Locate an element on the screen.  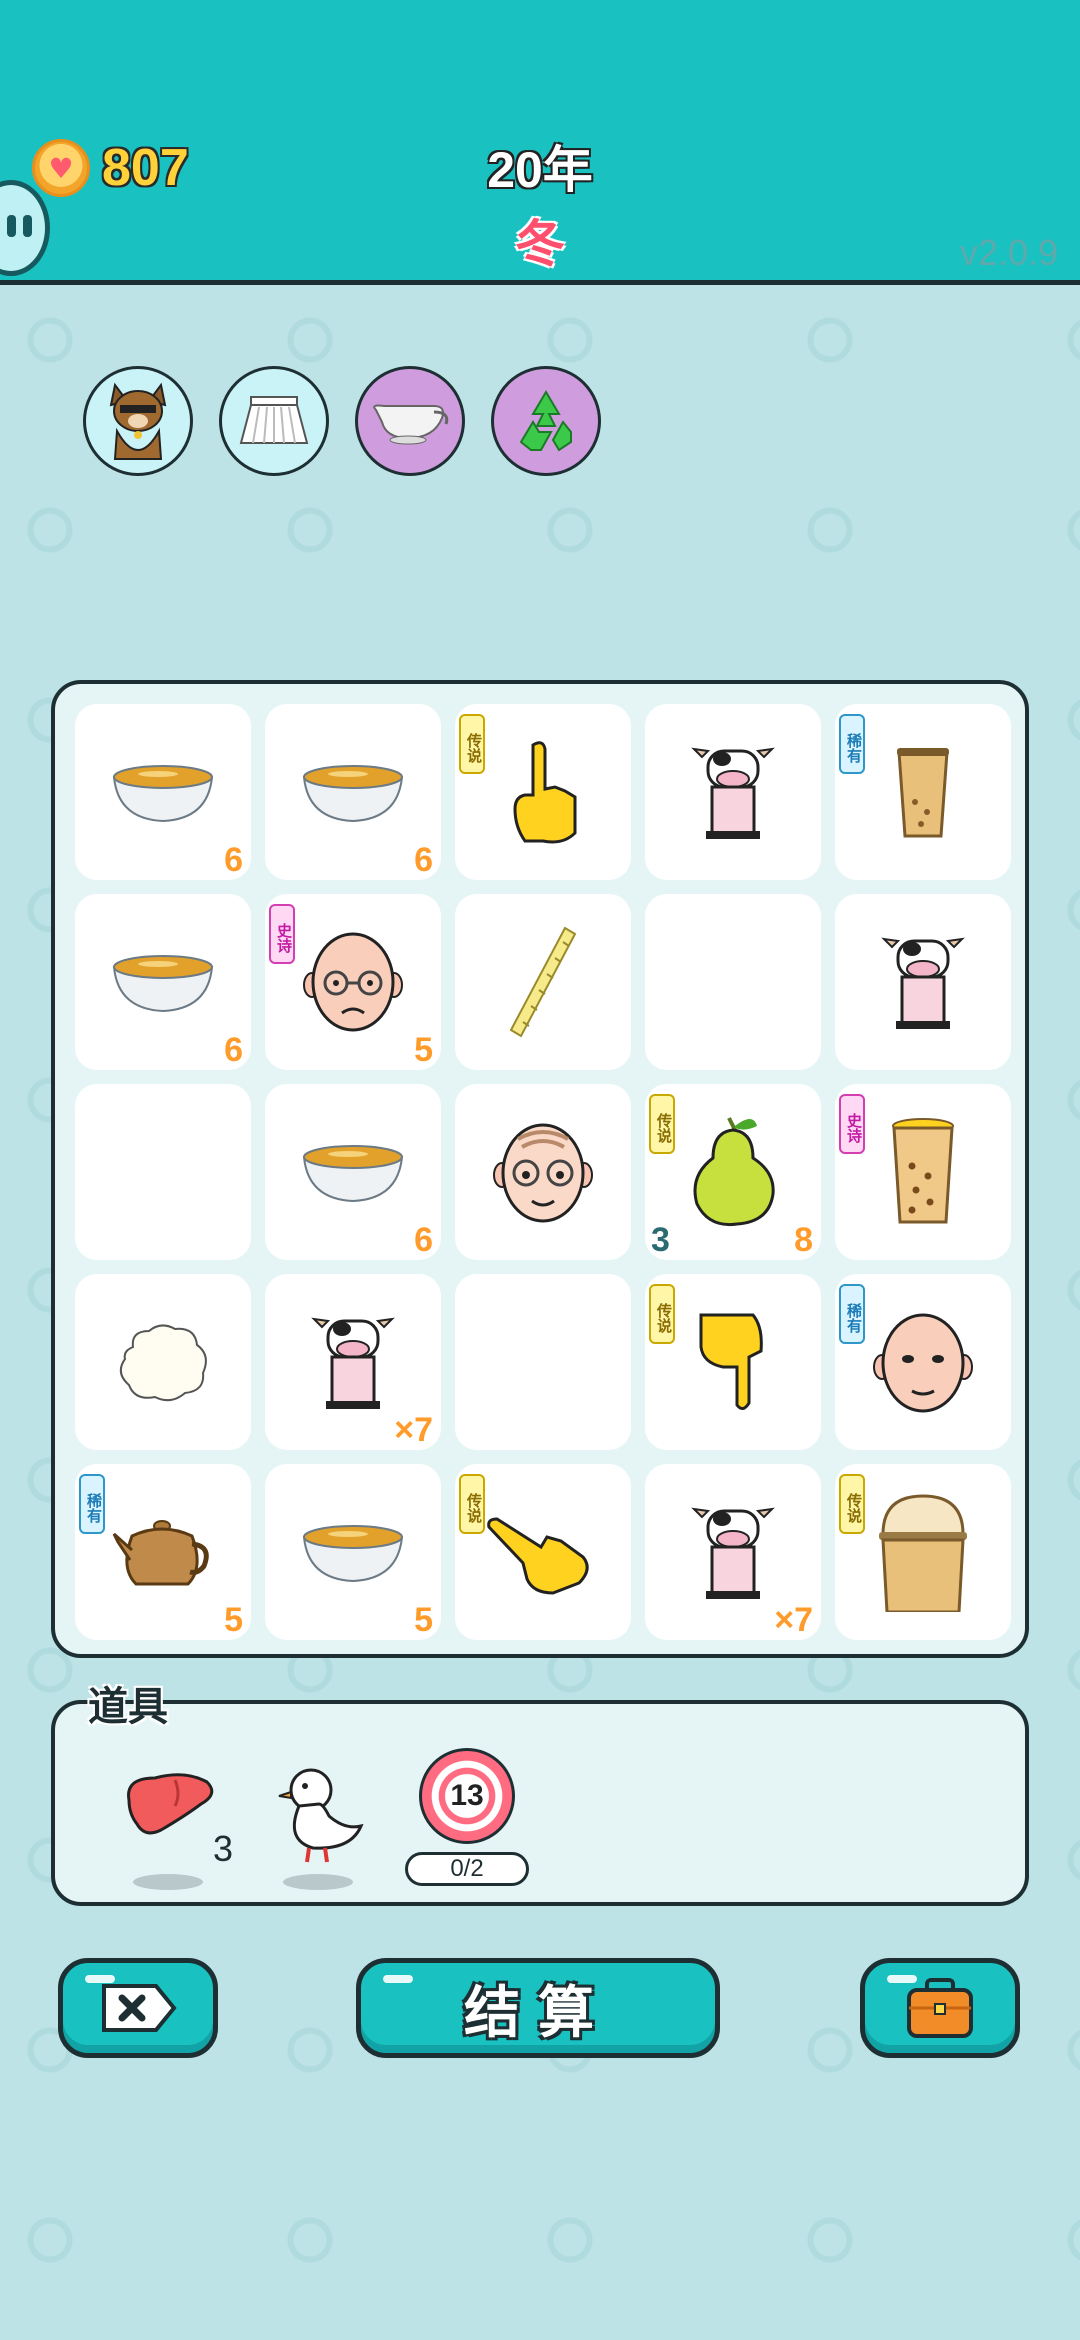
cell-value: 8 is located at coordinates (803, 1240).